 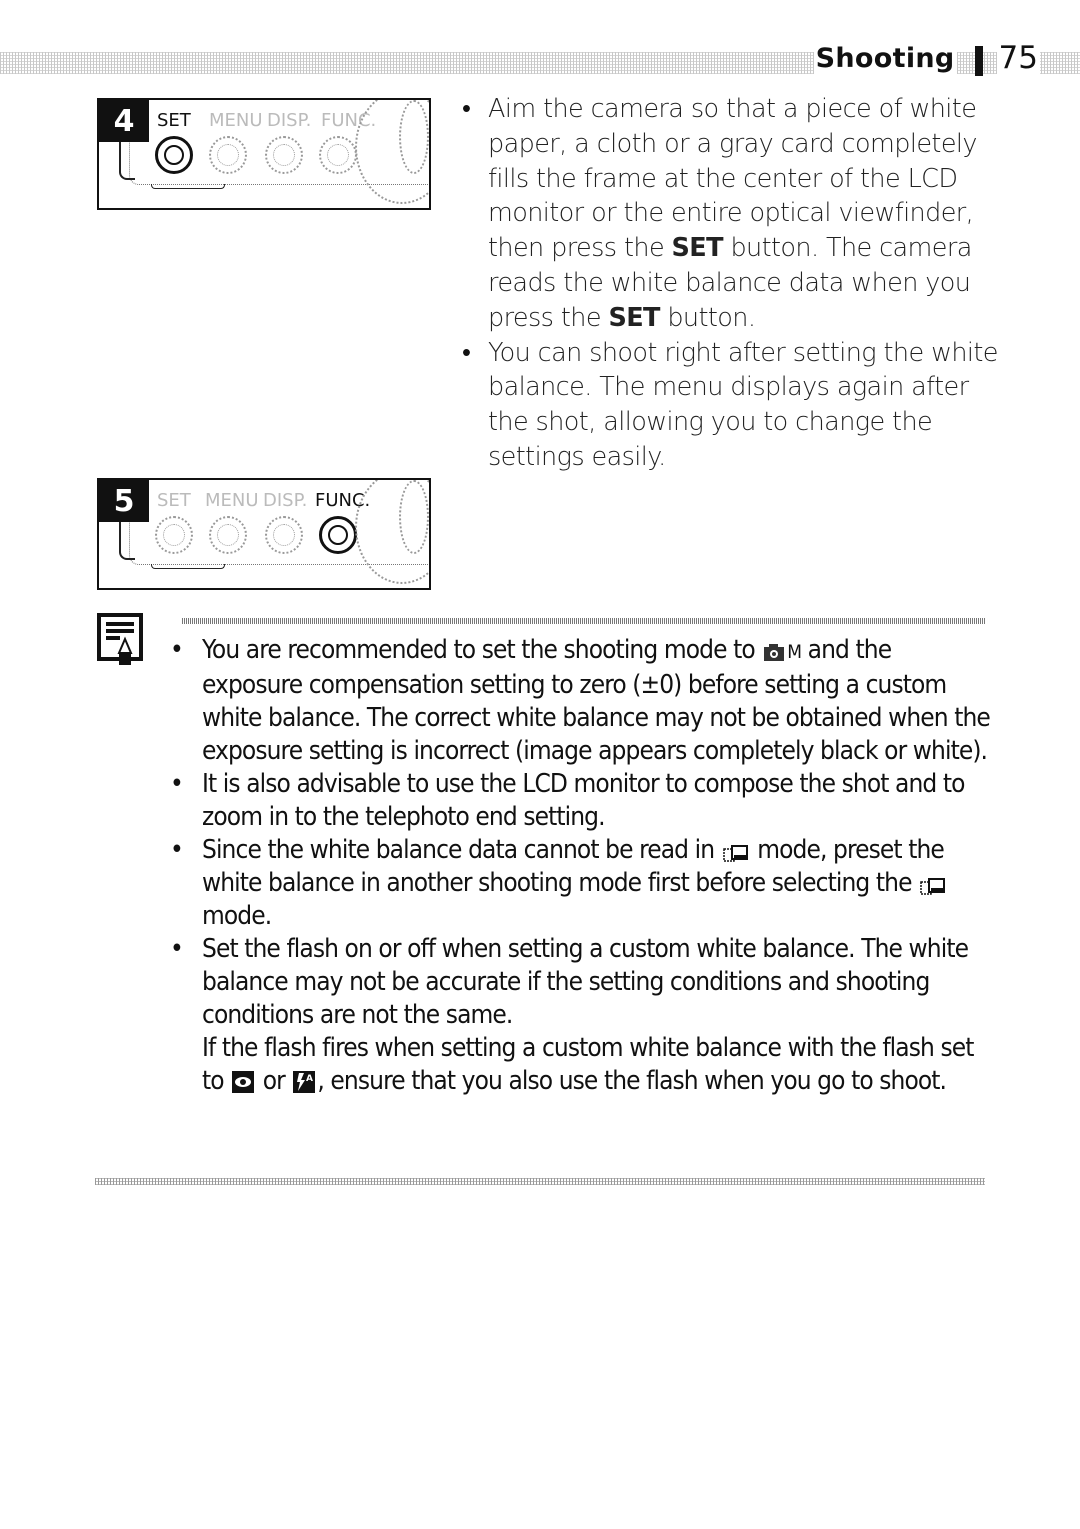 What do you see at coordinates (304, 1082) in the screenshot?
I see `auto-flash-icon: A` at bounding box center [304, 1082].